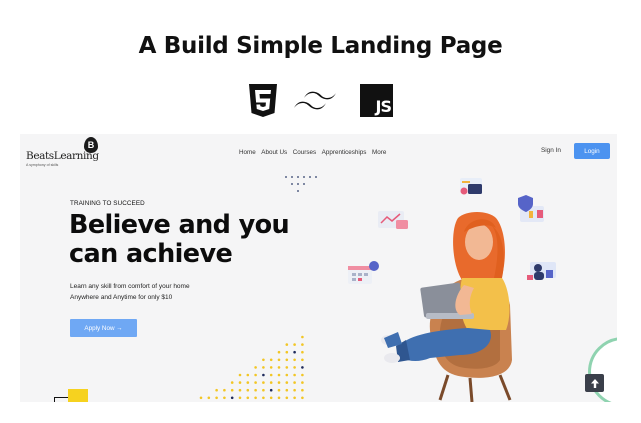 The height and width of the screenshot is (423, 641). What do you see at coordinates (54, 399) in the screenshot?
I see `decorative-line-vertical` at bounding box center [54, 399].